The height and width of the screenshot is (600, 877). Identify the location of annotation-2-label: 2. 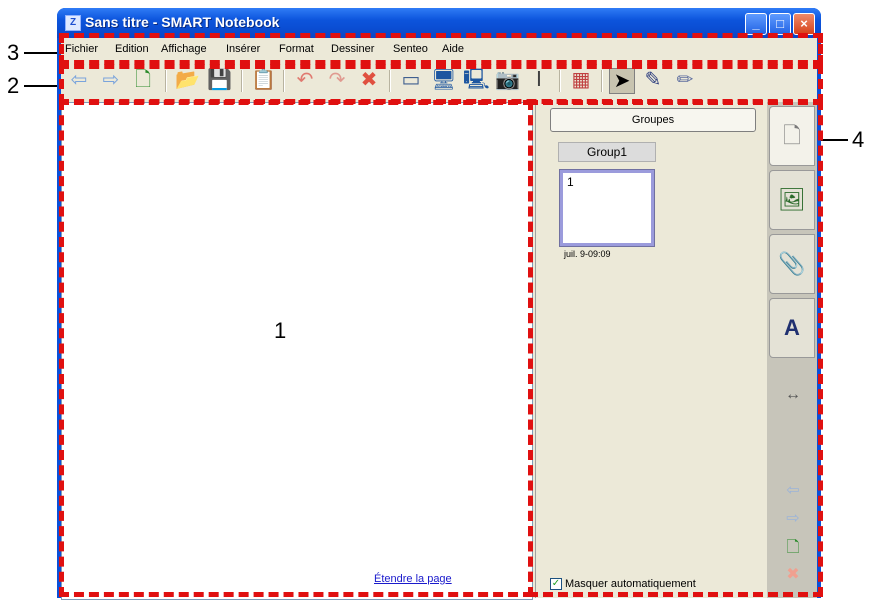
(13, 85).